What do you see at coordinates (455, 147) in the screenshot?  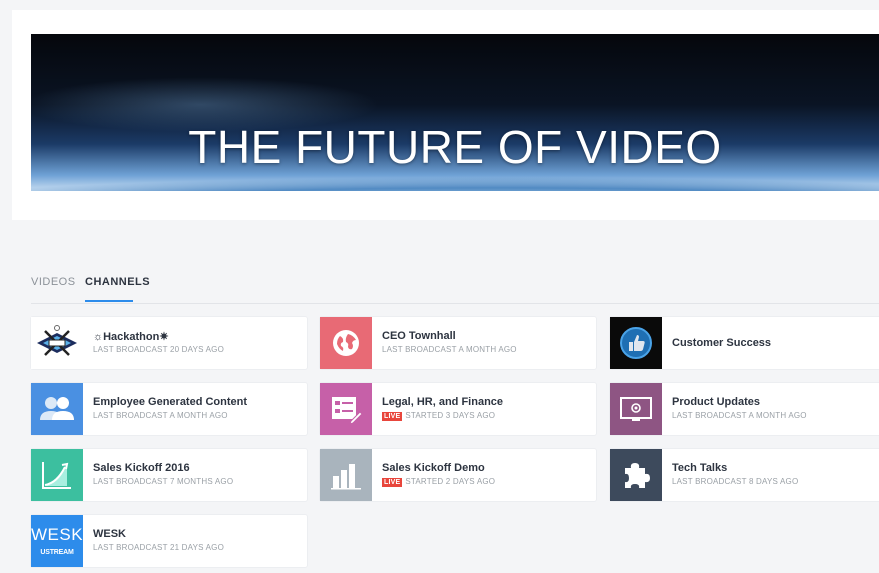 I see `hero-title: THE FUTURE OF VIDEO` at bounding box center [455, 147].